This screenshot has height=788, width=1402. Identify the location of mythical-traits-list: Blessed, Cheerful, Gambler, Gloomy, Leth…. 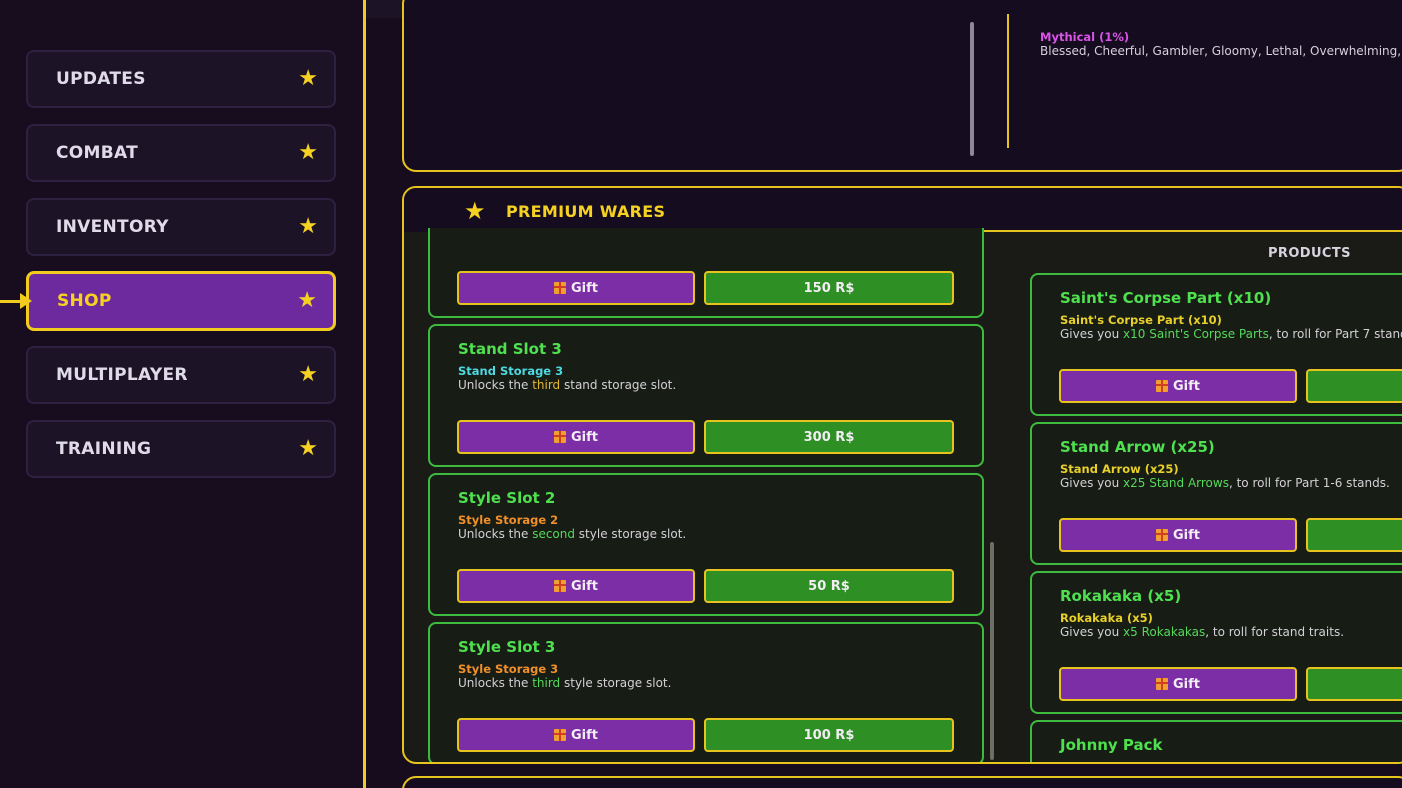
(1221, 51).